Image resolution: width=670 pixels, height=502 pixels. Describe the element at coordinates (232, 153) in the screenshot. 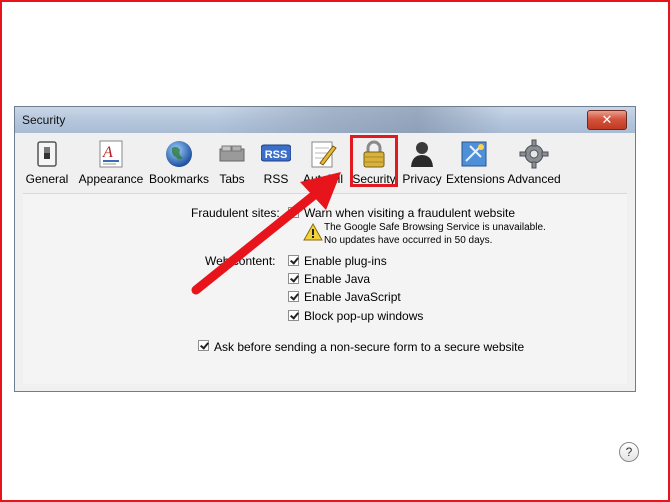

I see `tabs-icon` at that location.